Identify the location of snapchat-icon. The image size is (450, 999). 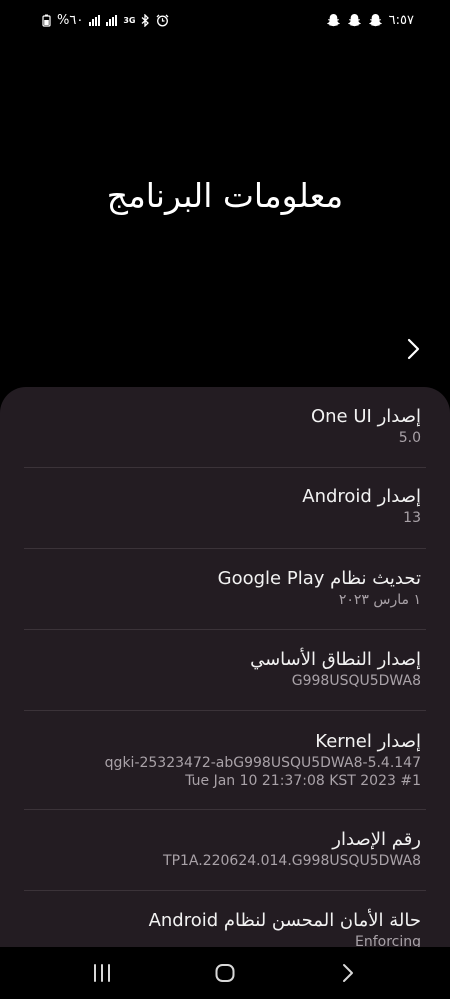
(333, 20).